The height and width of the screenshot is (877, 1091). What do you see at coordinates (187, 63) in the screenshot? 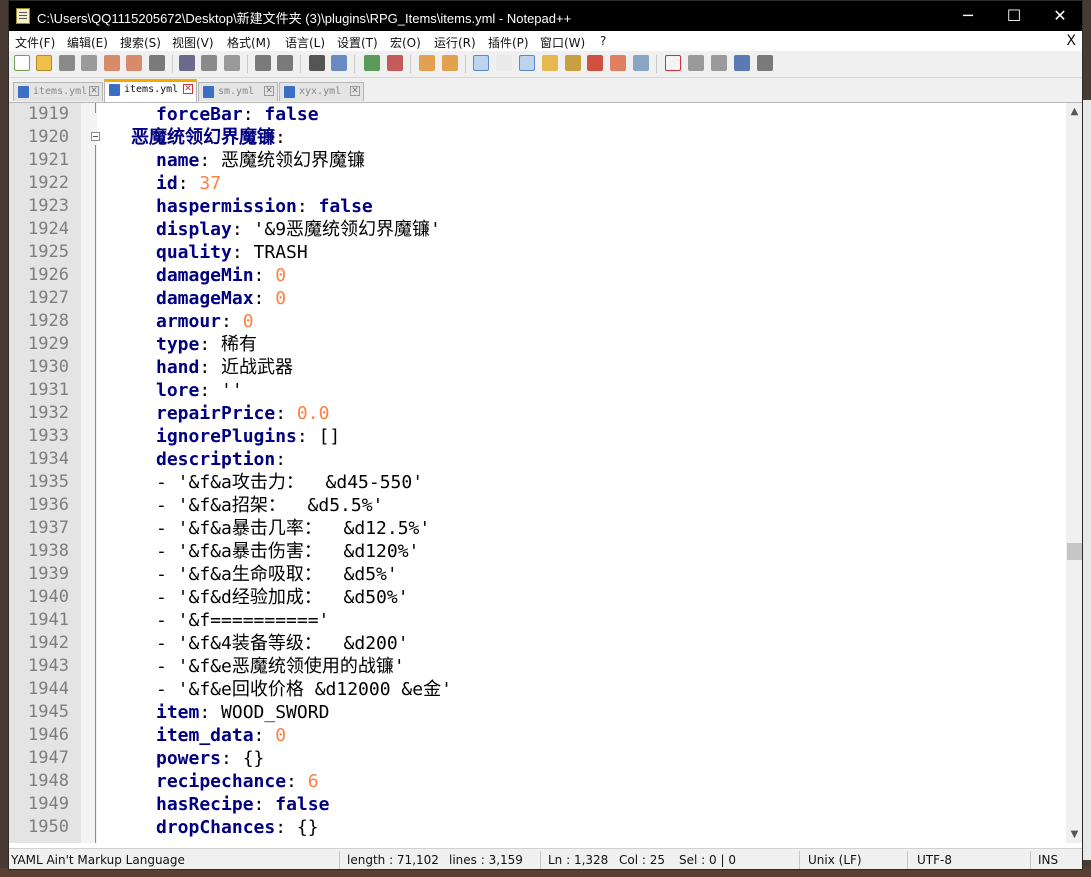
I see `cut-icon` at bounding box center [187, 63].